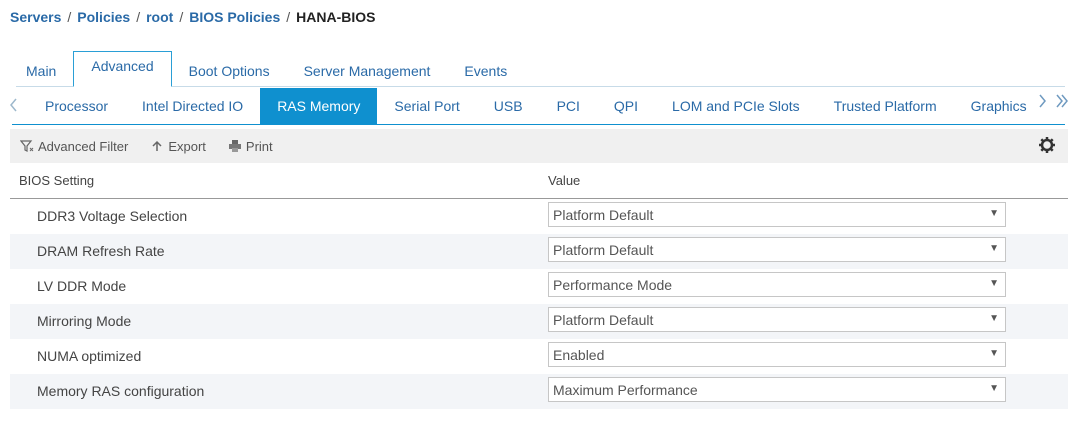  I want to click on gear-icon, so click(1047, 145).